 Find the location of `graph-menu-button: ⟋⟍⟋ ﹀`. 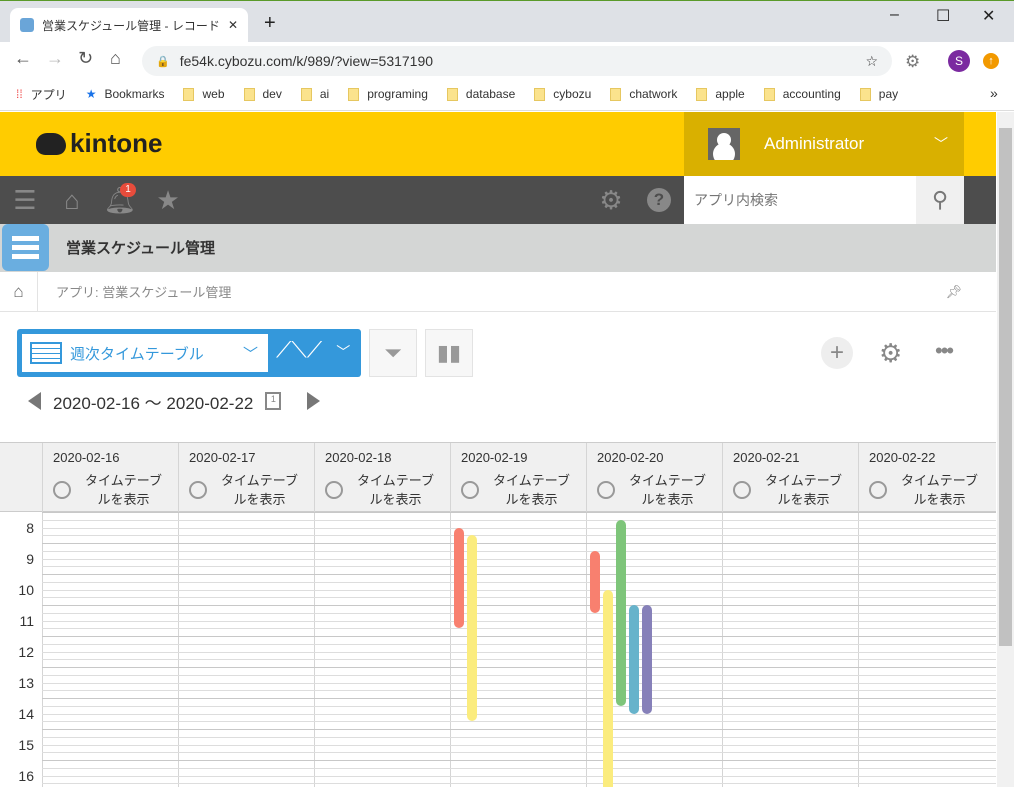

graph-menu-button: ⟋⟍⟋ ﹀ is located at coordinates (313, 350).